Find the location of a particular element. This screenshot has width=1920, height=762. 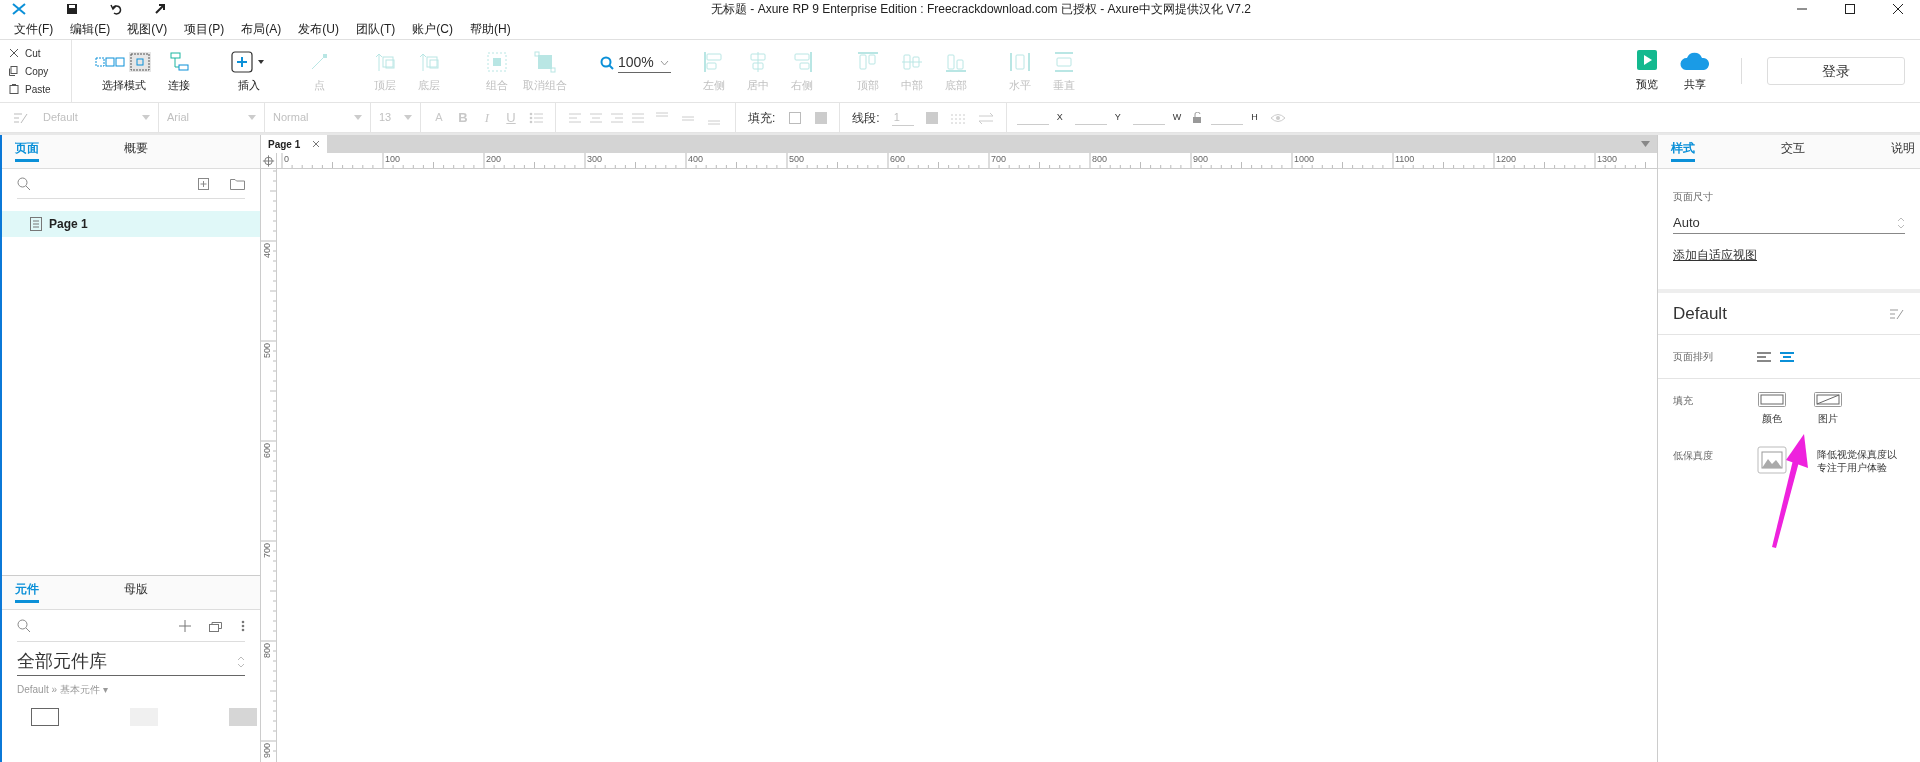

connector-icon is located at coordinates (179, 62).